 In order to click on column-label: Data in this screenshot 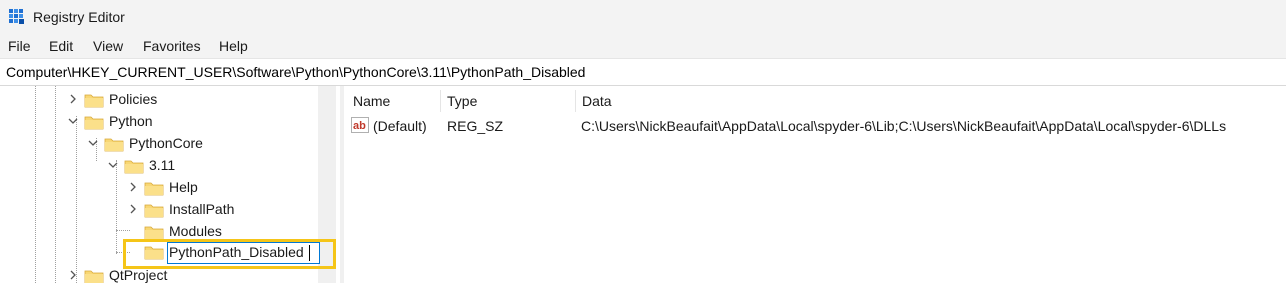, I will do `click(597, 101)`.